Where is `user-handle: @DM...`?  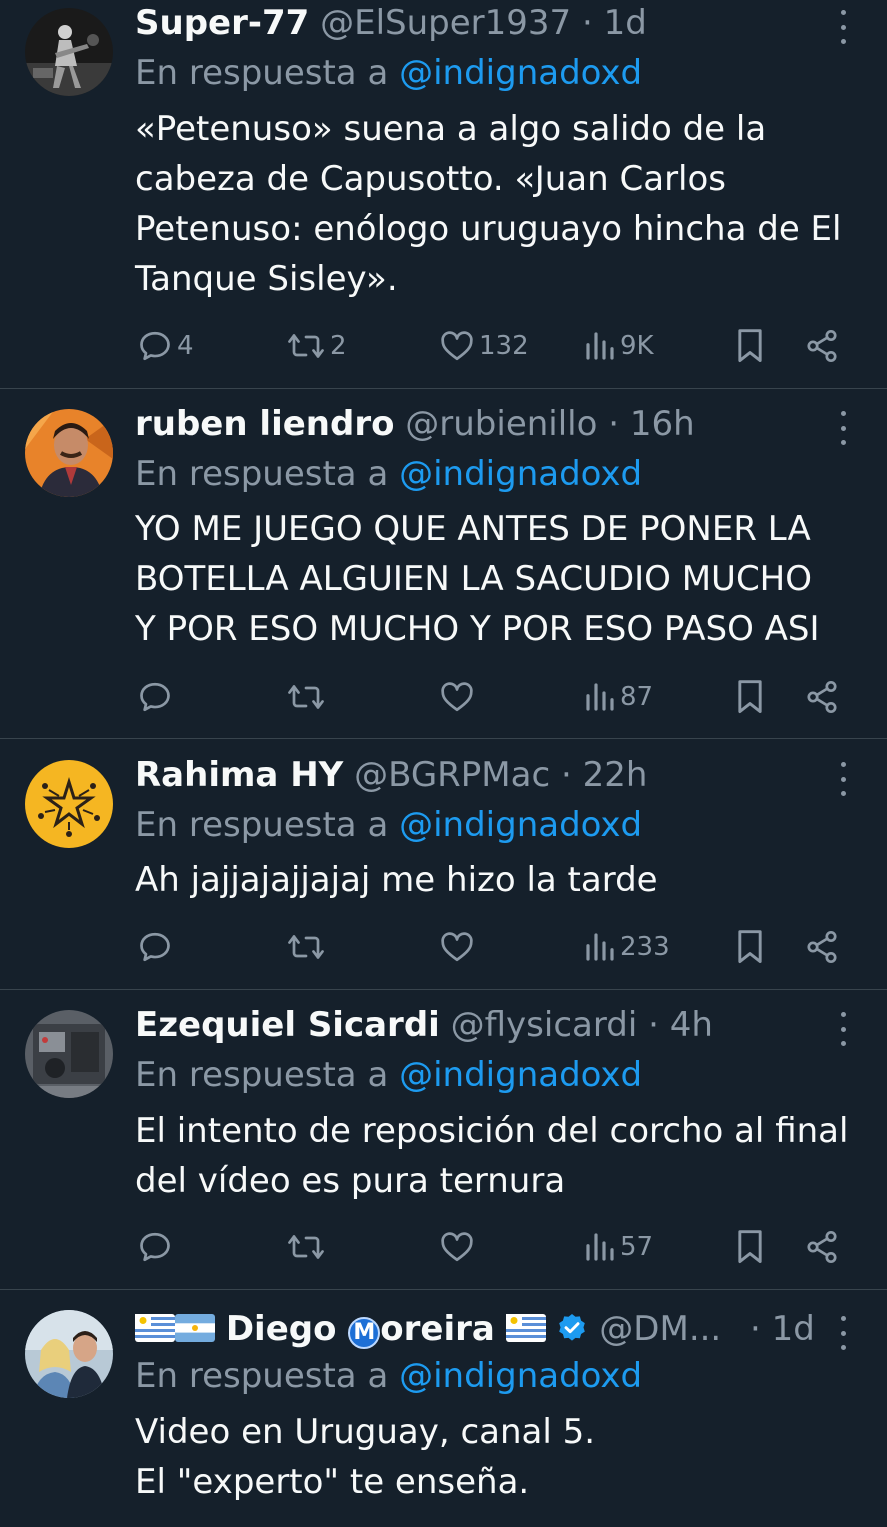
user-handle: @DM... is located at coordinates (660, 1329).